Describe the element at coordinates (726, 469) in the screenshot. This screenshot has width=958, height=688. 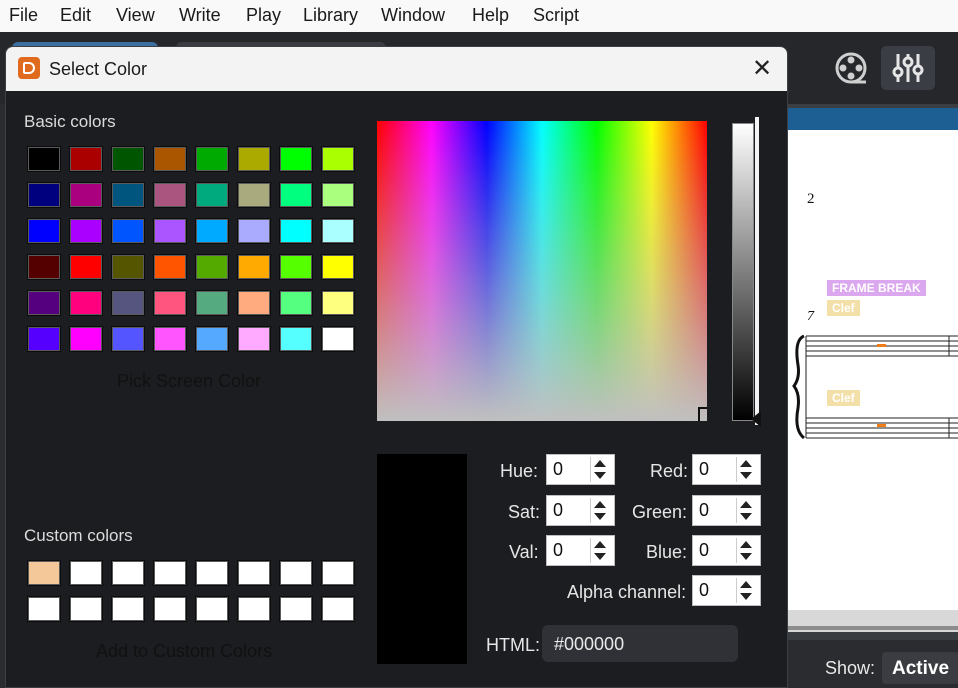
I see `red-spinbox: 0` at that location.